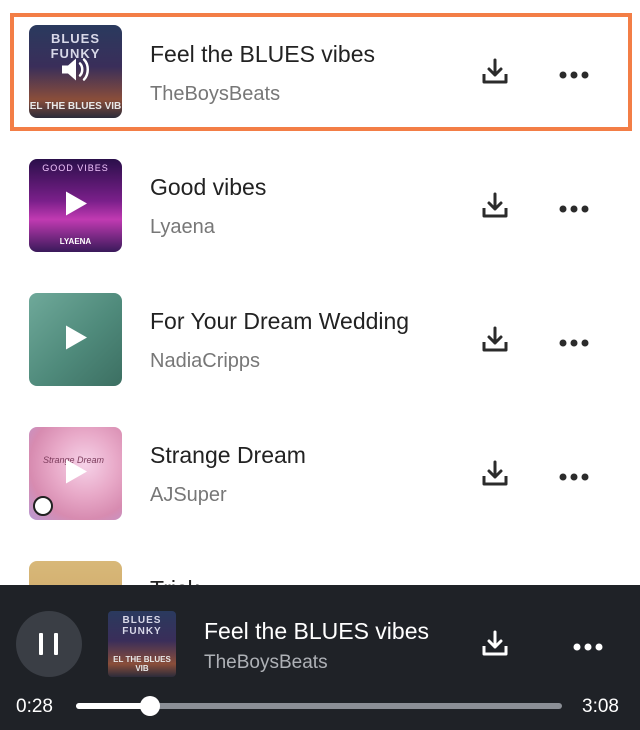 This screenshot has width=640, height=730. I want to click on now-playing-cover: BLUES FUNKY EL THE BLUES VIB, so click(142, 644).